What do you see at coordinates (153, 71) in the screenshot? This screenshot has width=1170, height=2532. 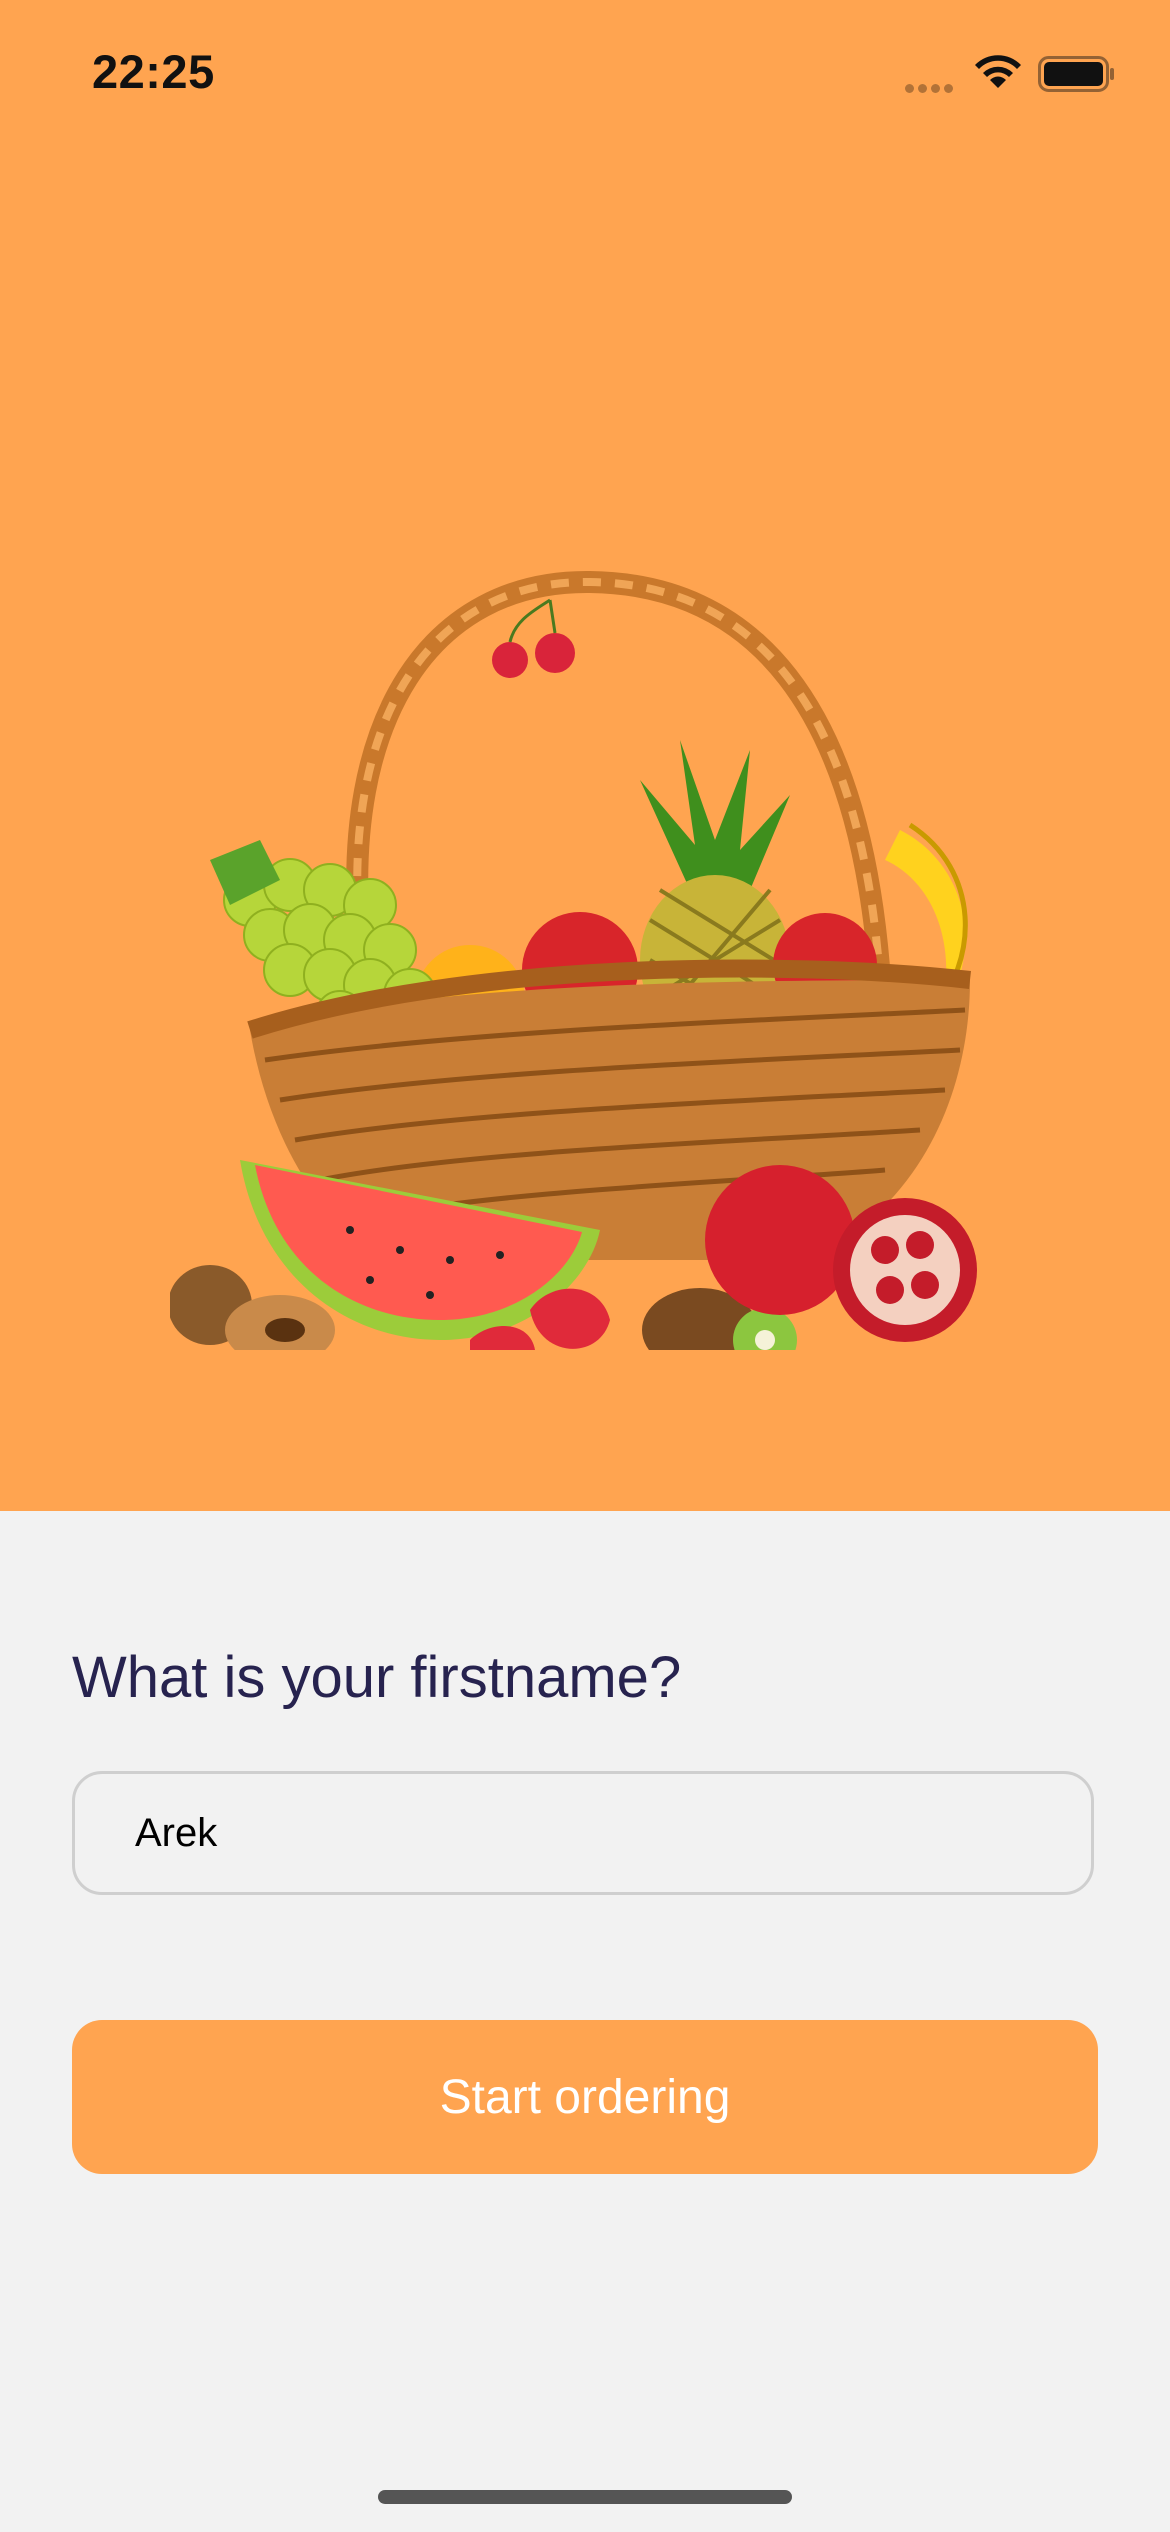 I see `status-time: 22:25` at bounding box center [153, 71].